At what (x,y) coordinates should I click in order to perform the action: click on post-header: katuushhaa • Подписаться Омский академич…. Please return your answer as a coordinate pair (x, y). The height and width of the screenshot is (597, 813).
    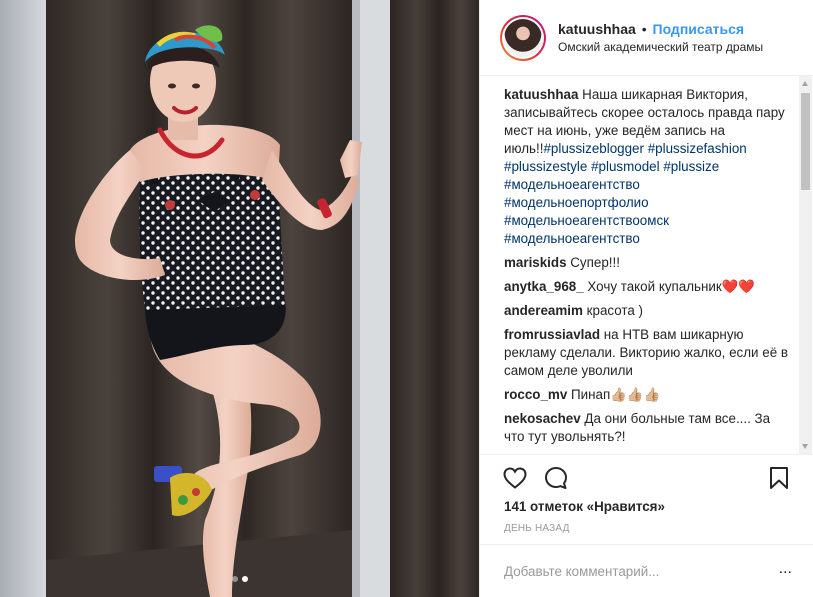
    Looking at the image, I should click on (646, 38).